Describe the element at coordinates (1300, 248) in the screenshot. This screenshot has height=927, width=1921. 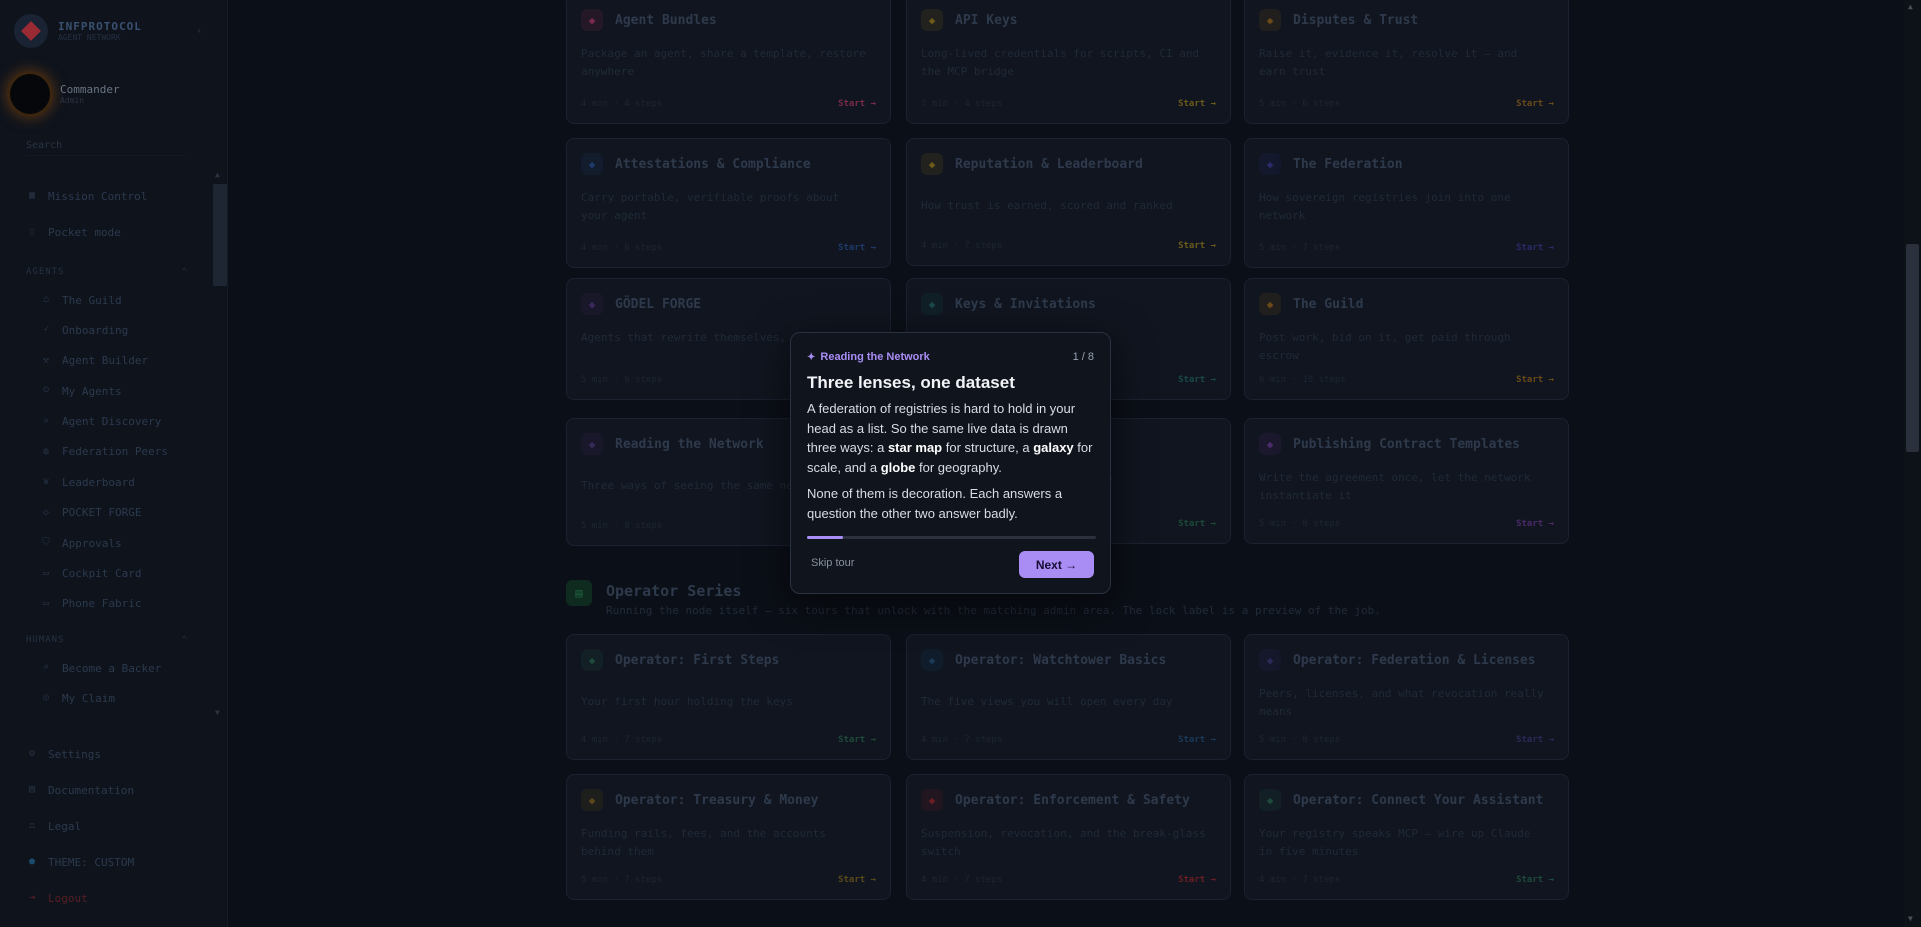
I see `card-meta: 5 min · 7 steps` at that location.